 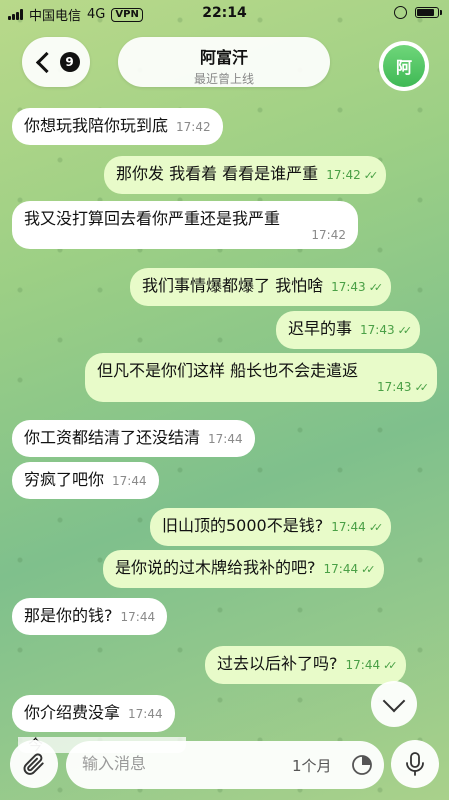 What do you see at coordinates (320, 328) in the screenshot?
I see `message-text: 迟早的事` at bounding box center [320, 328].